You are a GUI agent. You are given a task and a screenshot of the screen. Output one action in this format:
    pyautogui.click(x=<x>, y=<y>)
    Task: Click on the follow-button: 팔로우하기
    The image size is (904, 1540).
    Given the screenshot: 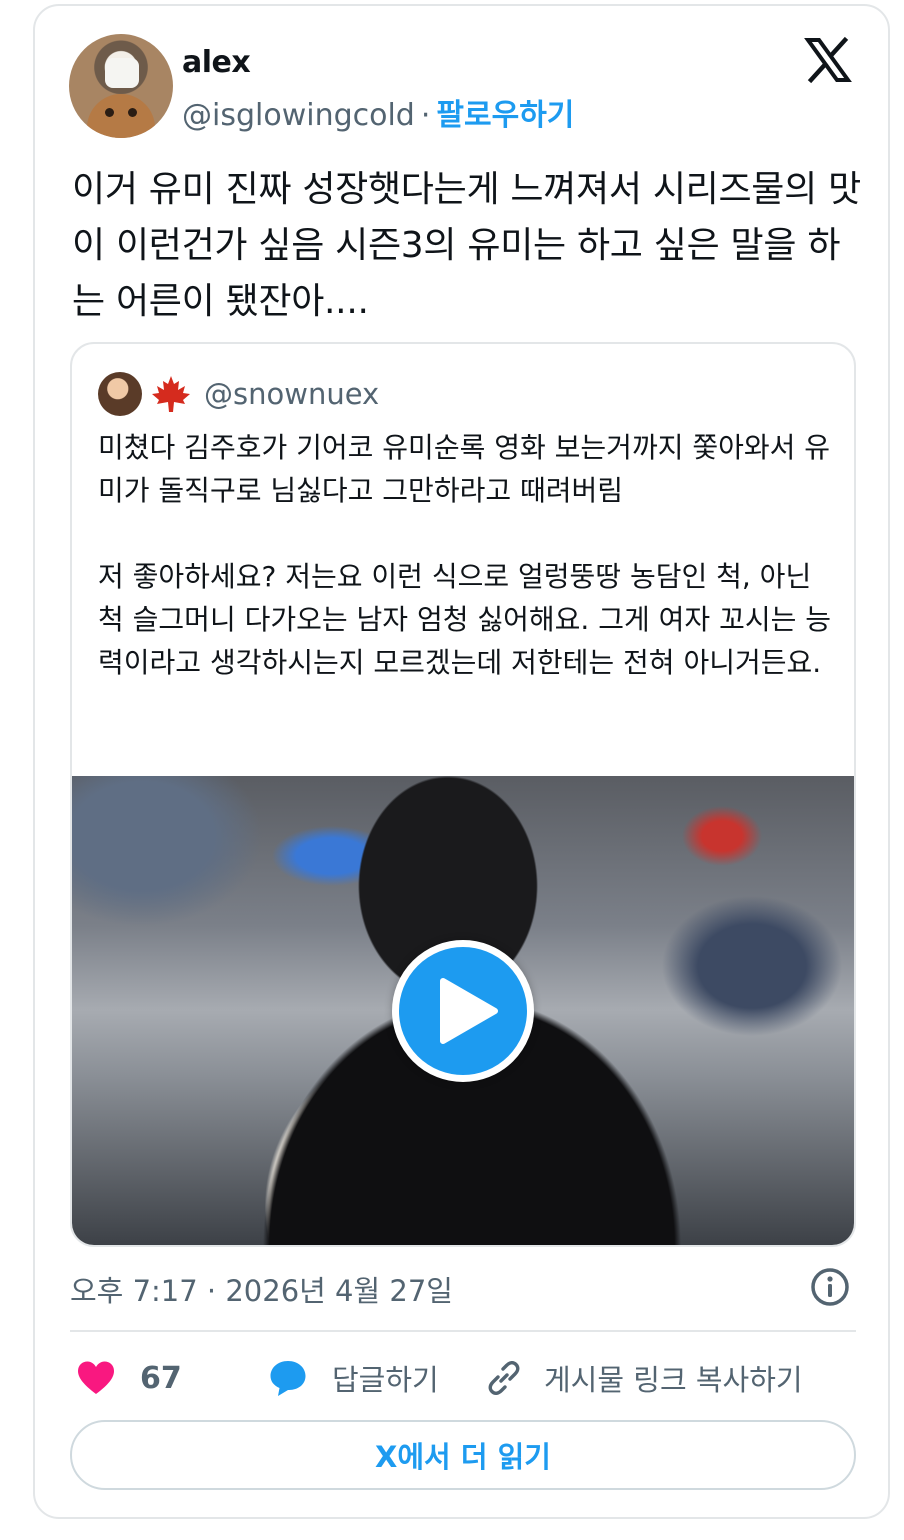 What is the action you would take?
    pyautogui.click(x=505, y=115)
    